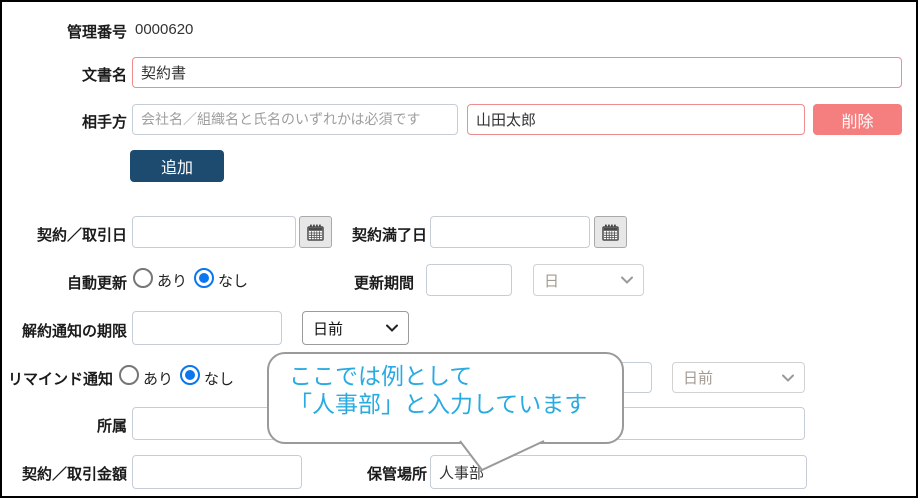 This screenshot has width=918, height=498. Describe the element at coordinates (111, 426) in the screenshot. I see `department-label: 所属` at that location.